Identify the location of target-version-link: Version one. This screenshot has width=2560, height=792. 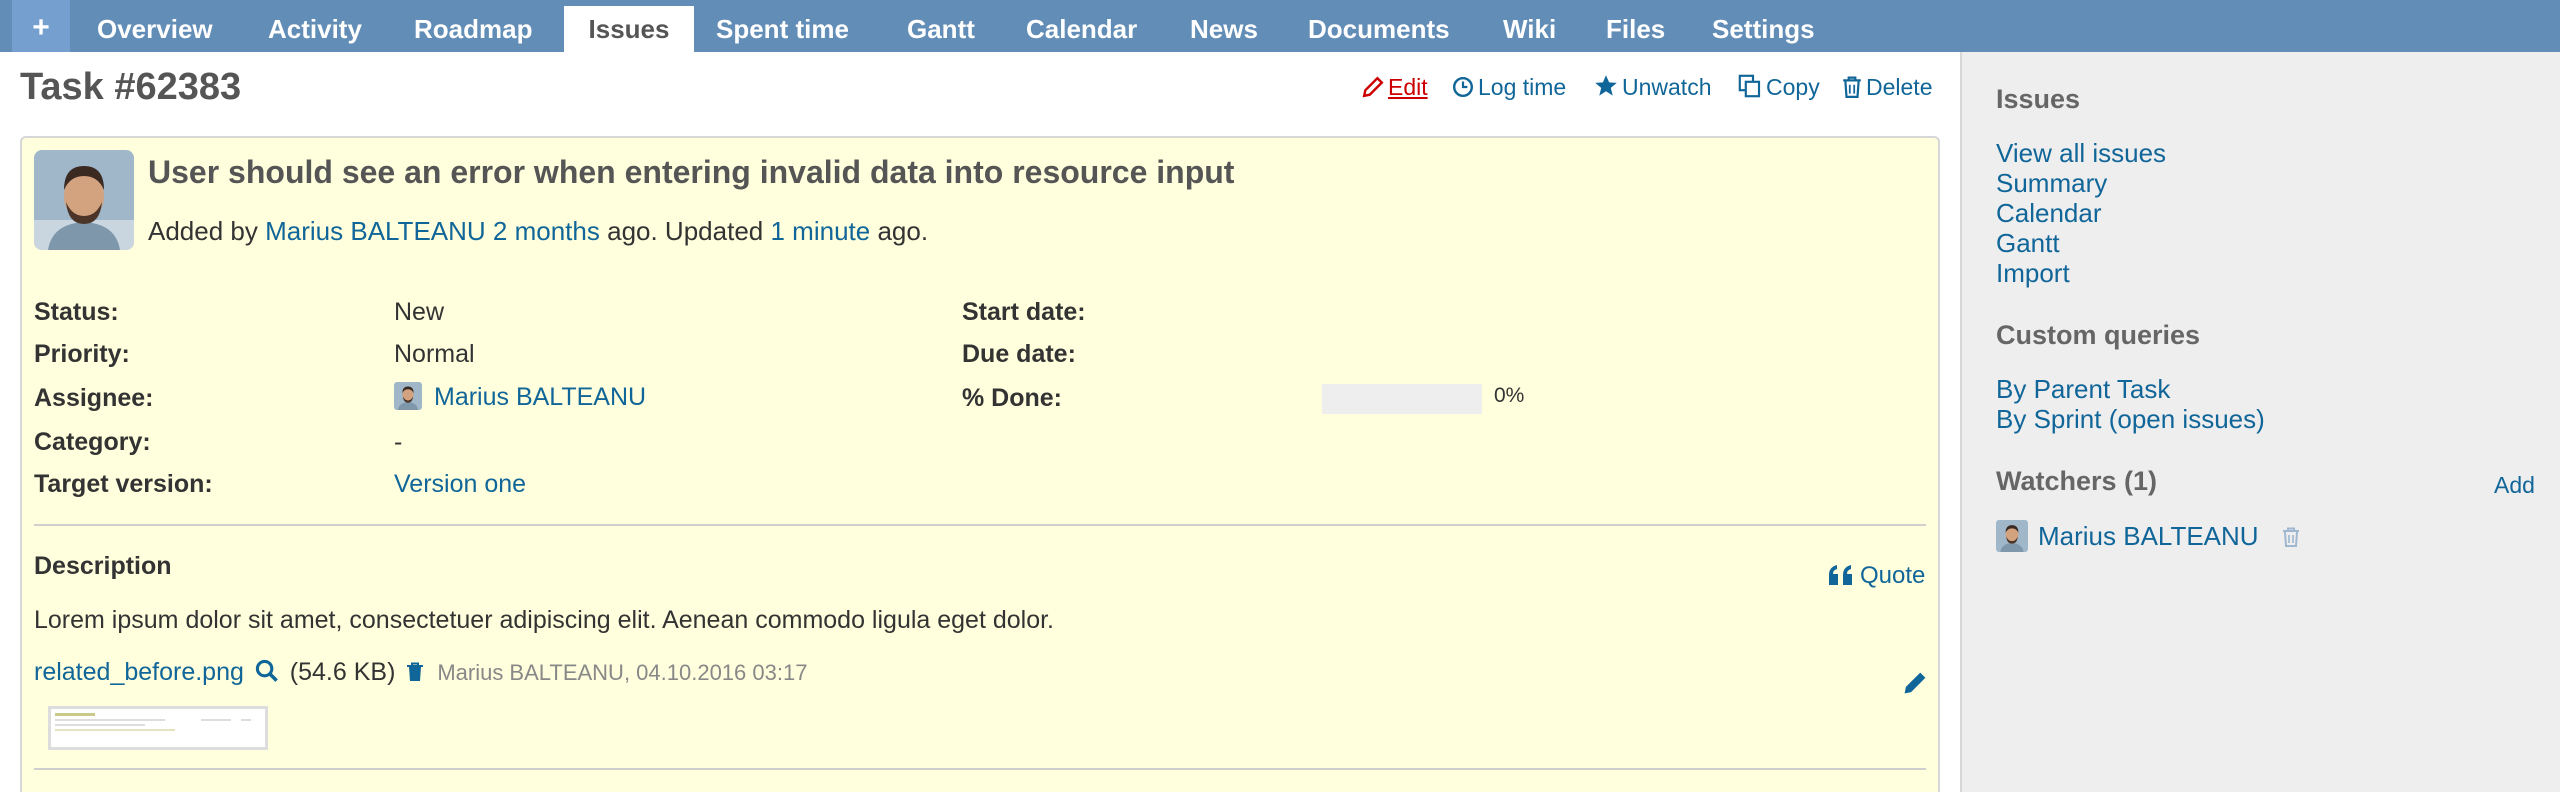
(460, 484).